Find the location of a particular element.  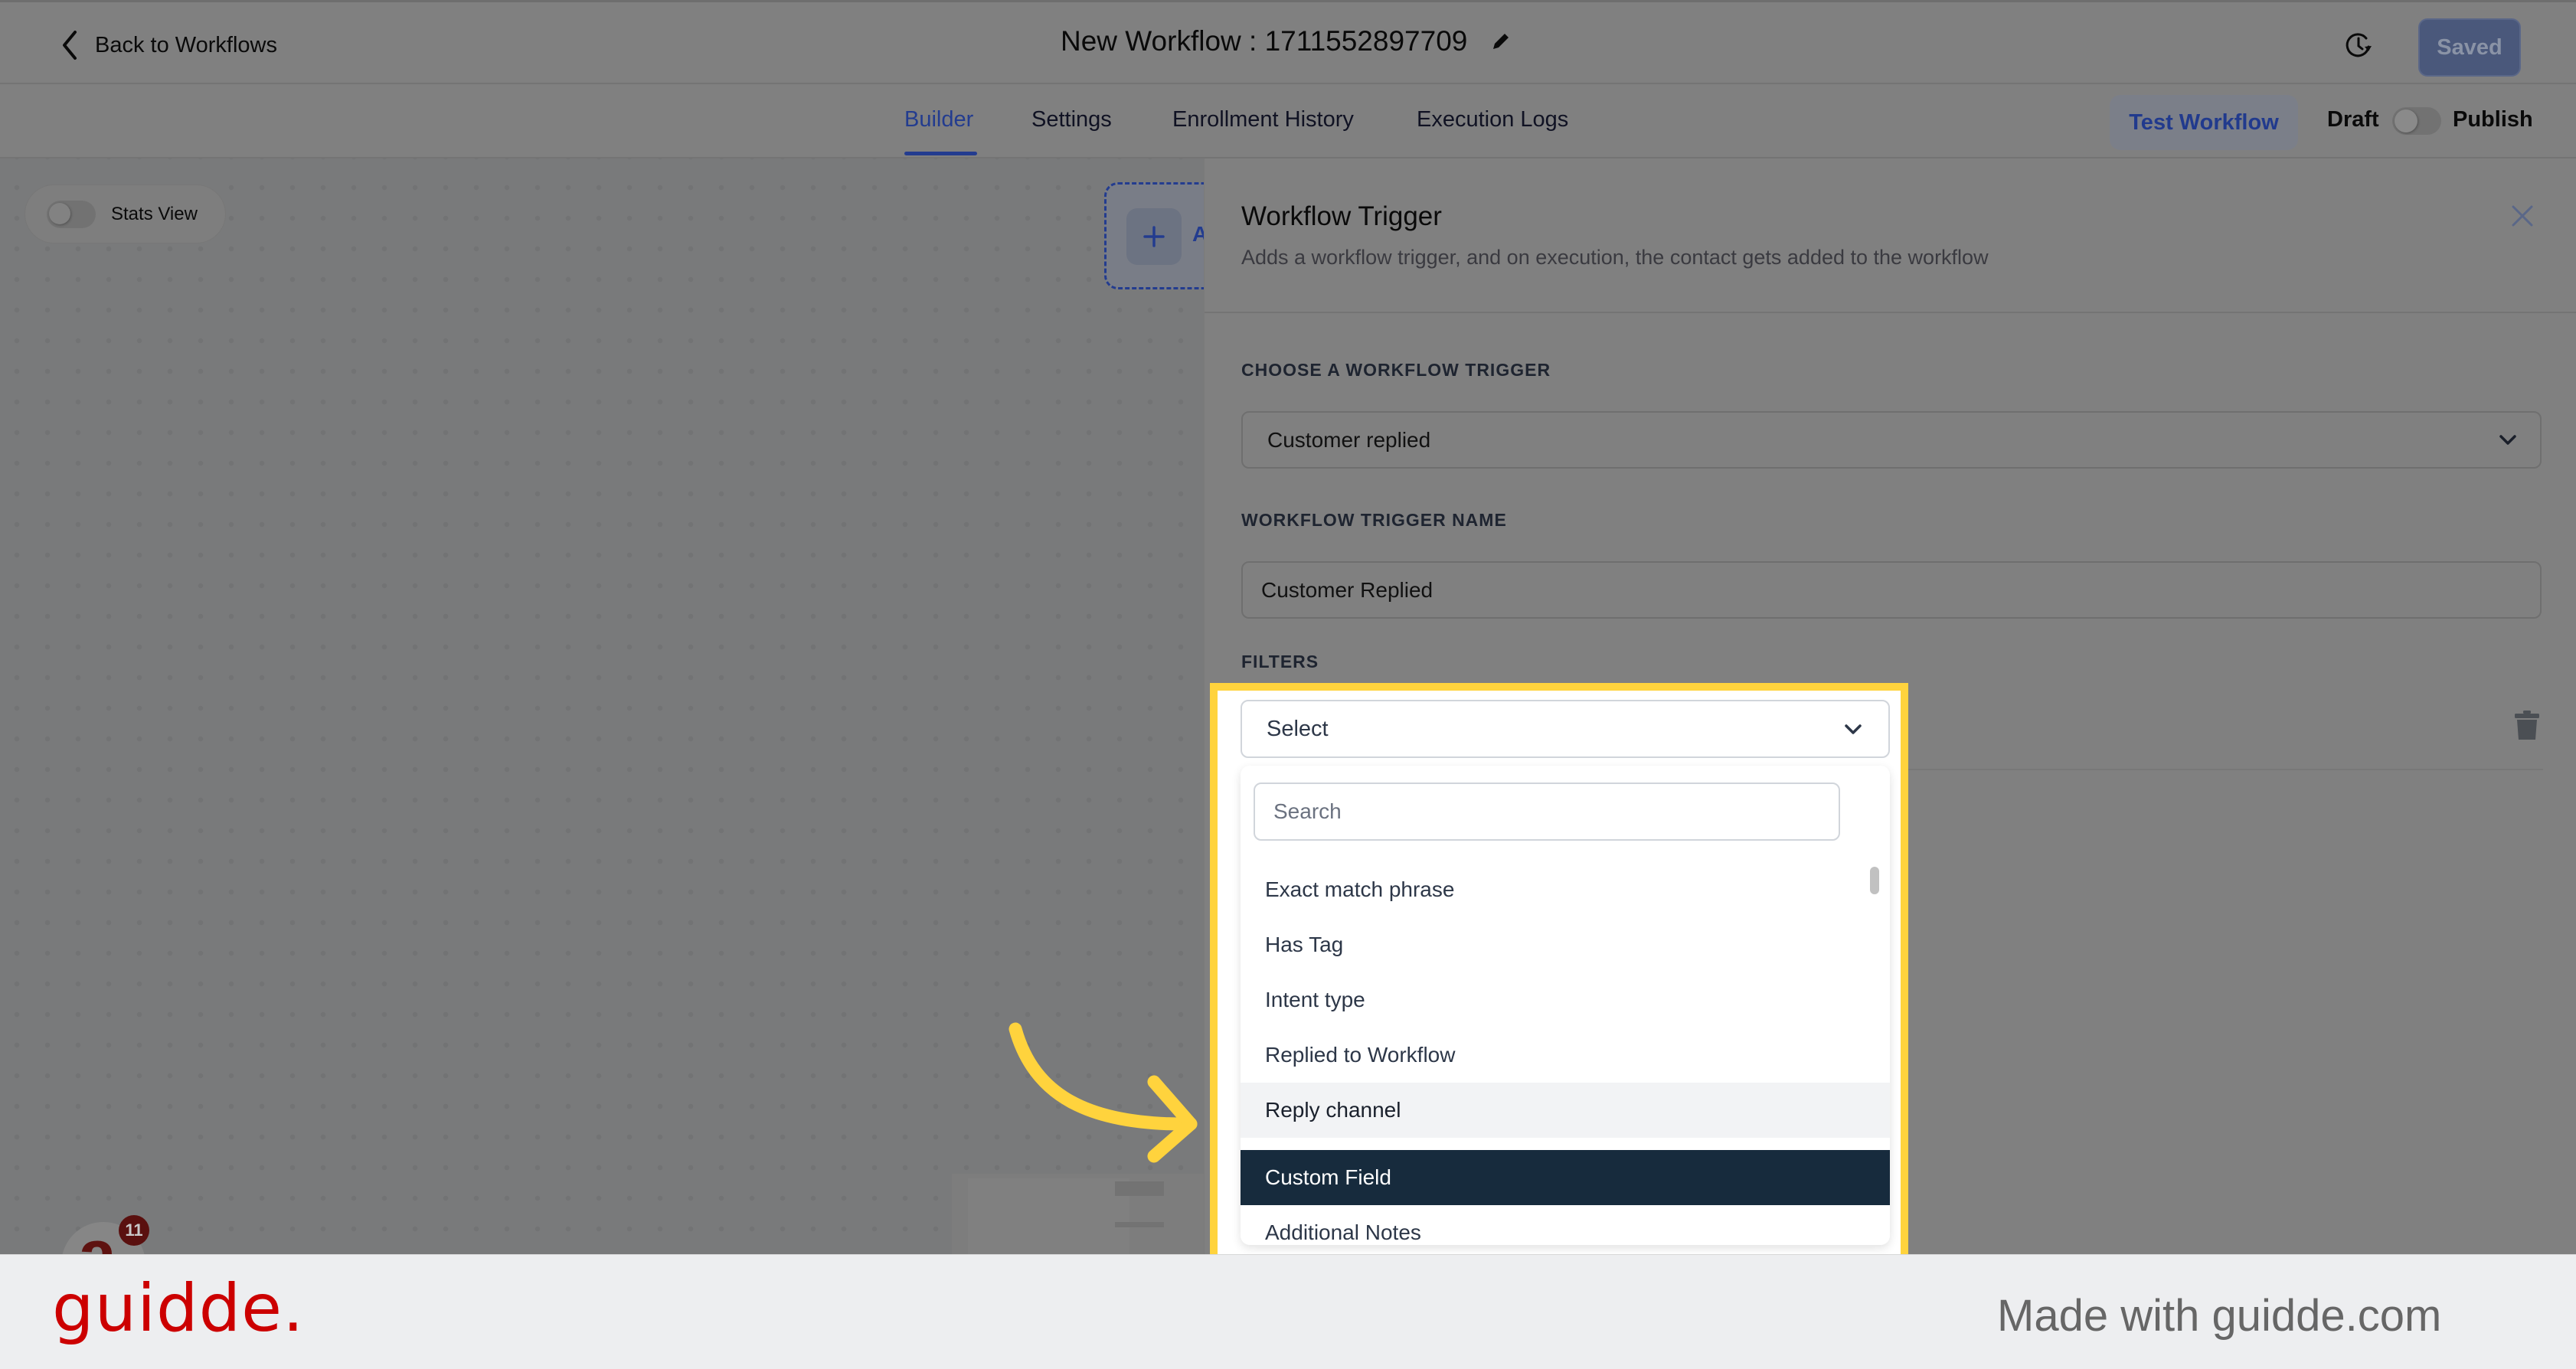

guidde-footer: guidde. Made with guidde.com is located at coordinates (1288, 1311).